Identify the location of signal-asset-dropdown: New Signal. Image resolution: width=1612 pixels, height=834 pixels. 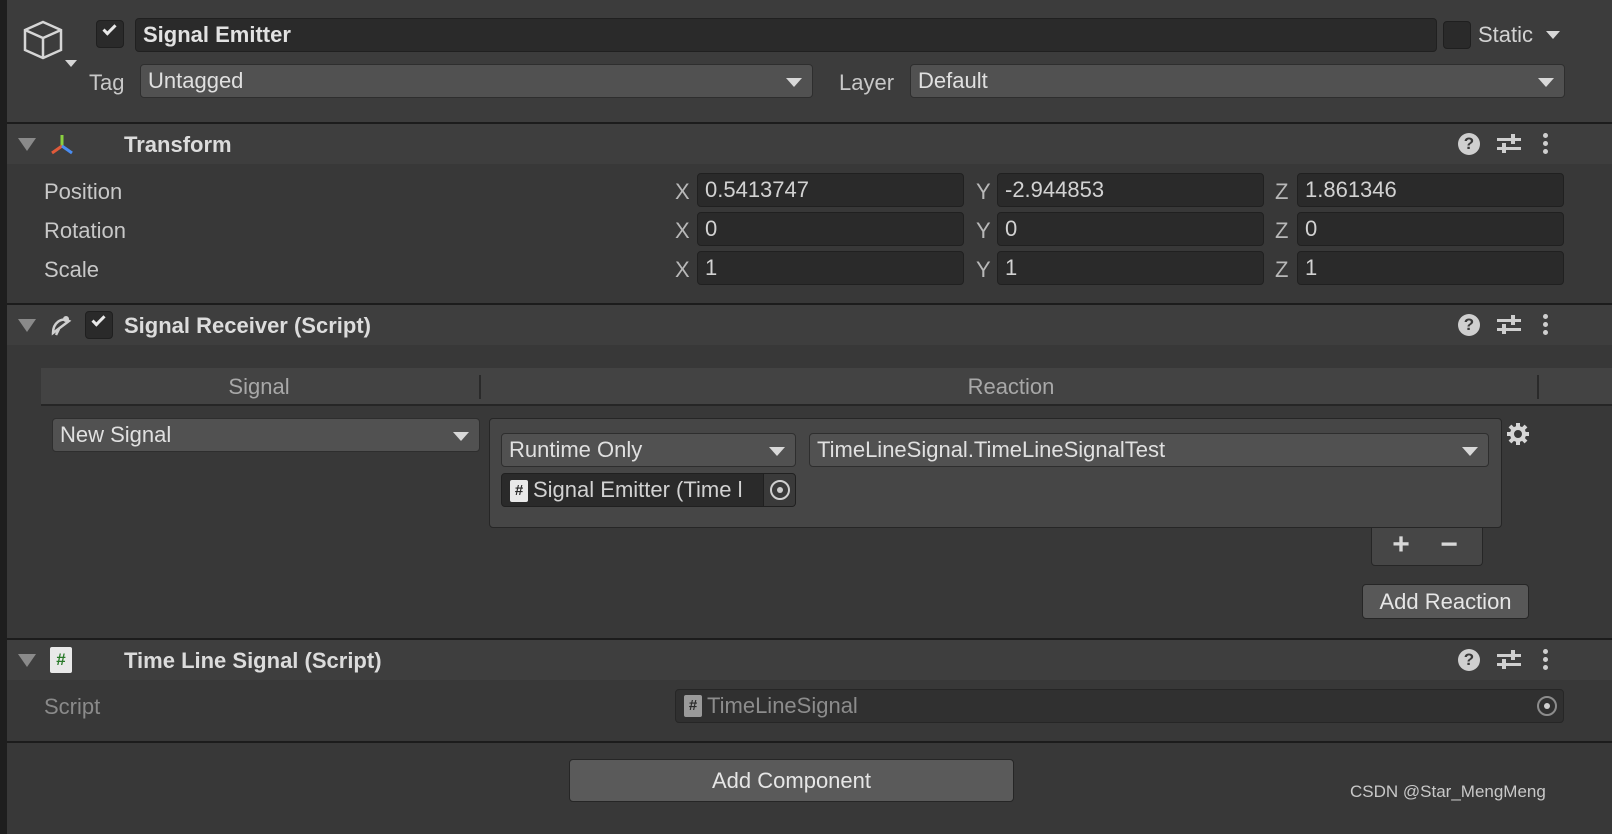
(266, 435).